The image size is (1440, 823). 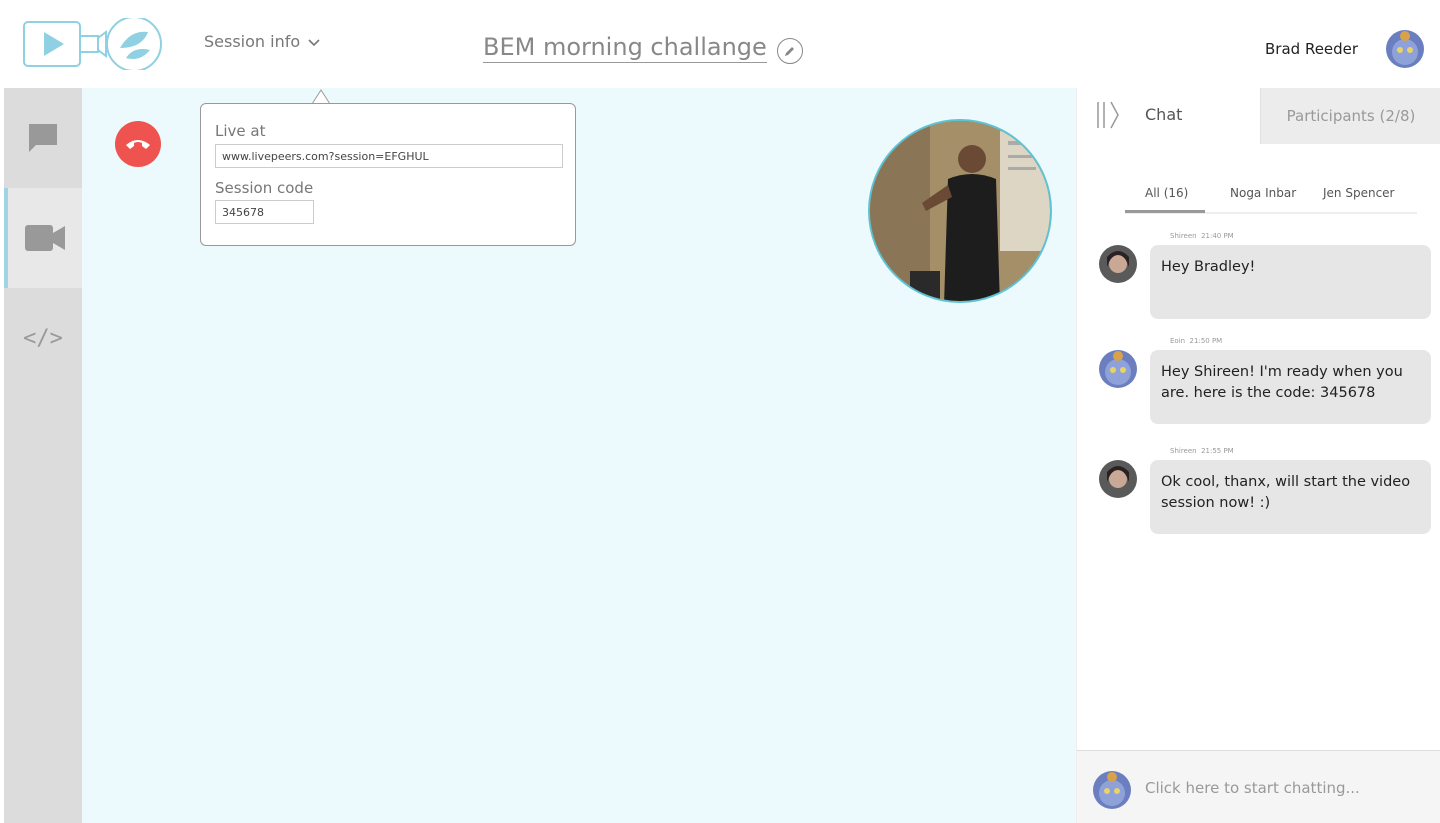 What do you see at coordinates (389, 156) in the screenshot?
I see `live-at-url-field` at bounding box center [389, 156].